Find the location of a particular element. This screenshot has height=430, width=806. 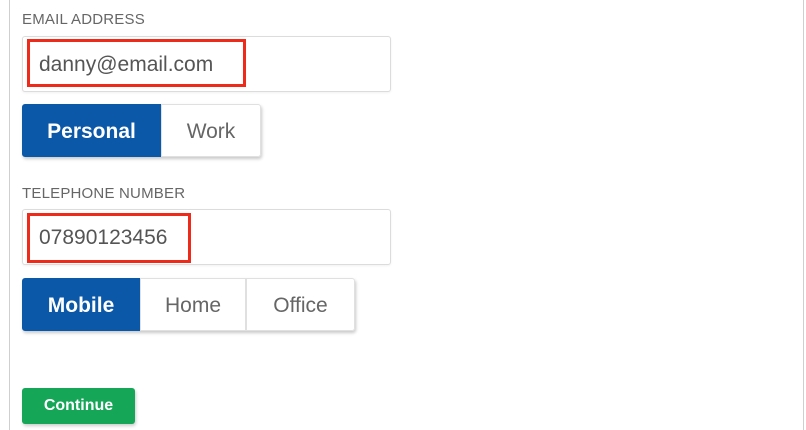

email-highlight is located at coordinates (136, 63).